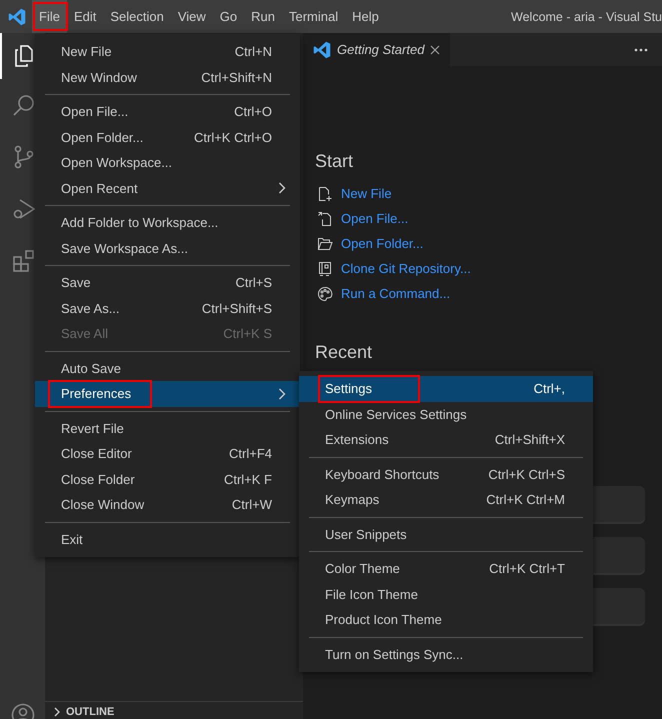 The height and width of the screenshot is (719, 662). I want to click on menu-bar-item: View, so click(191, 16).